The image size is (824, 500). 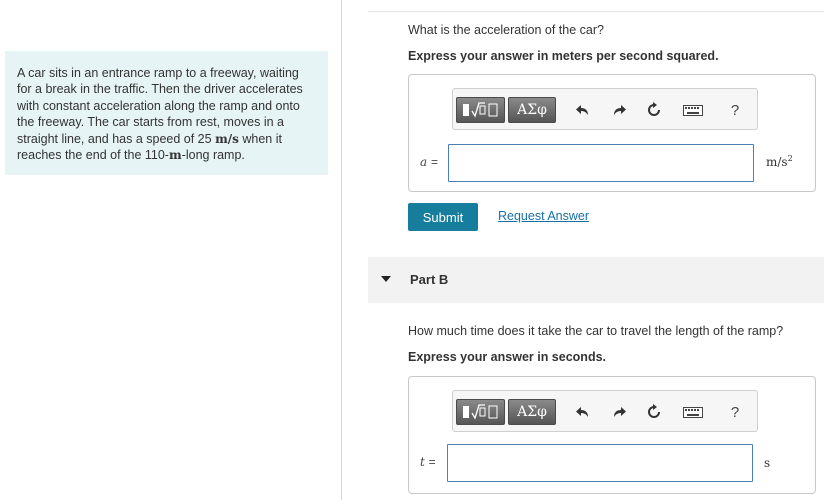 What do you see at coordinates (767, 463) in the screenshot?
I see `partb-unit: s` at bounding box center [767, 463].